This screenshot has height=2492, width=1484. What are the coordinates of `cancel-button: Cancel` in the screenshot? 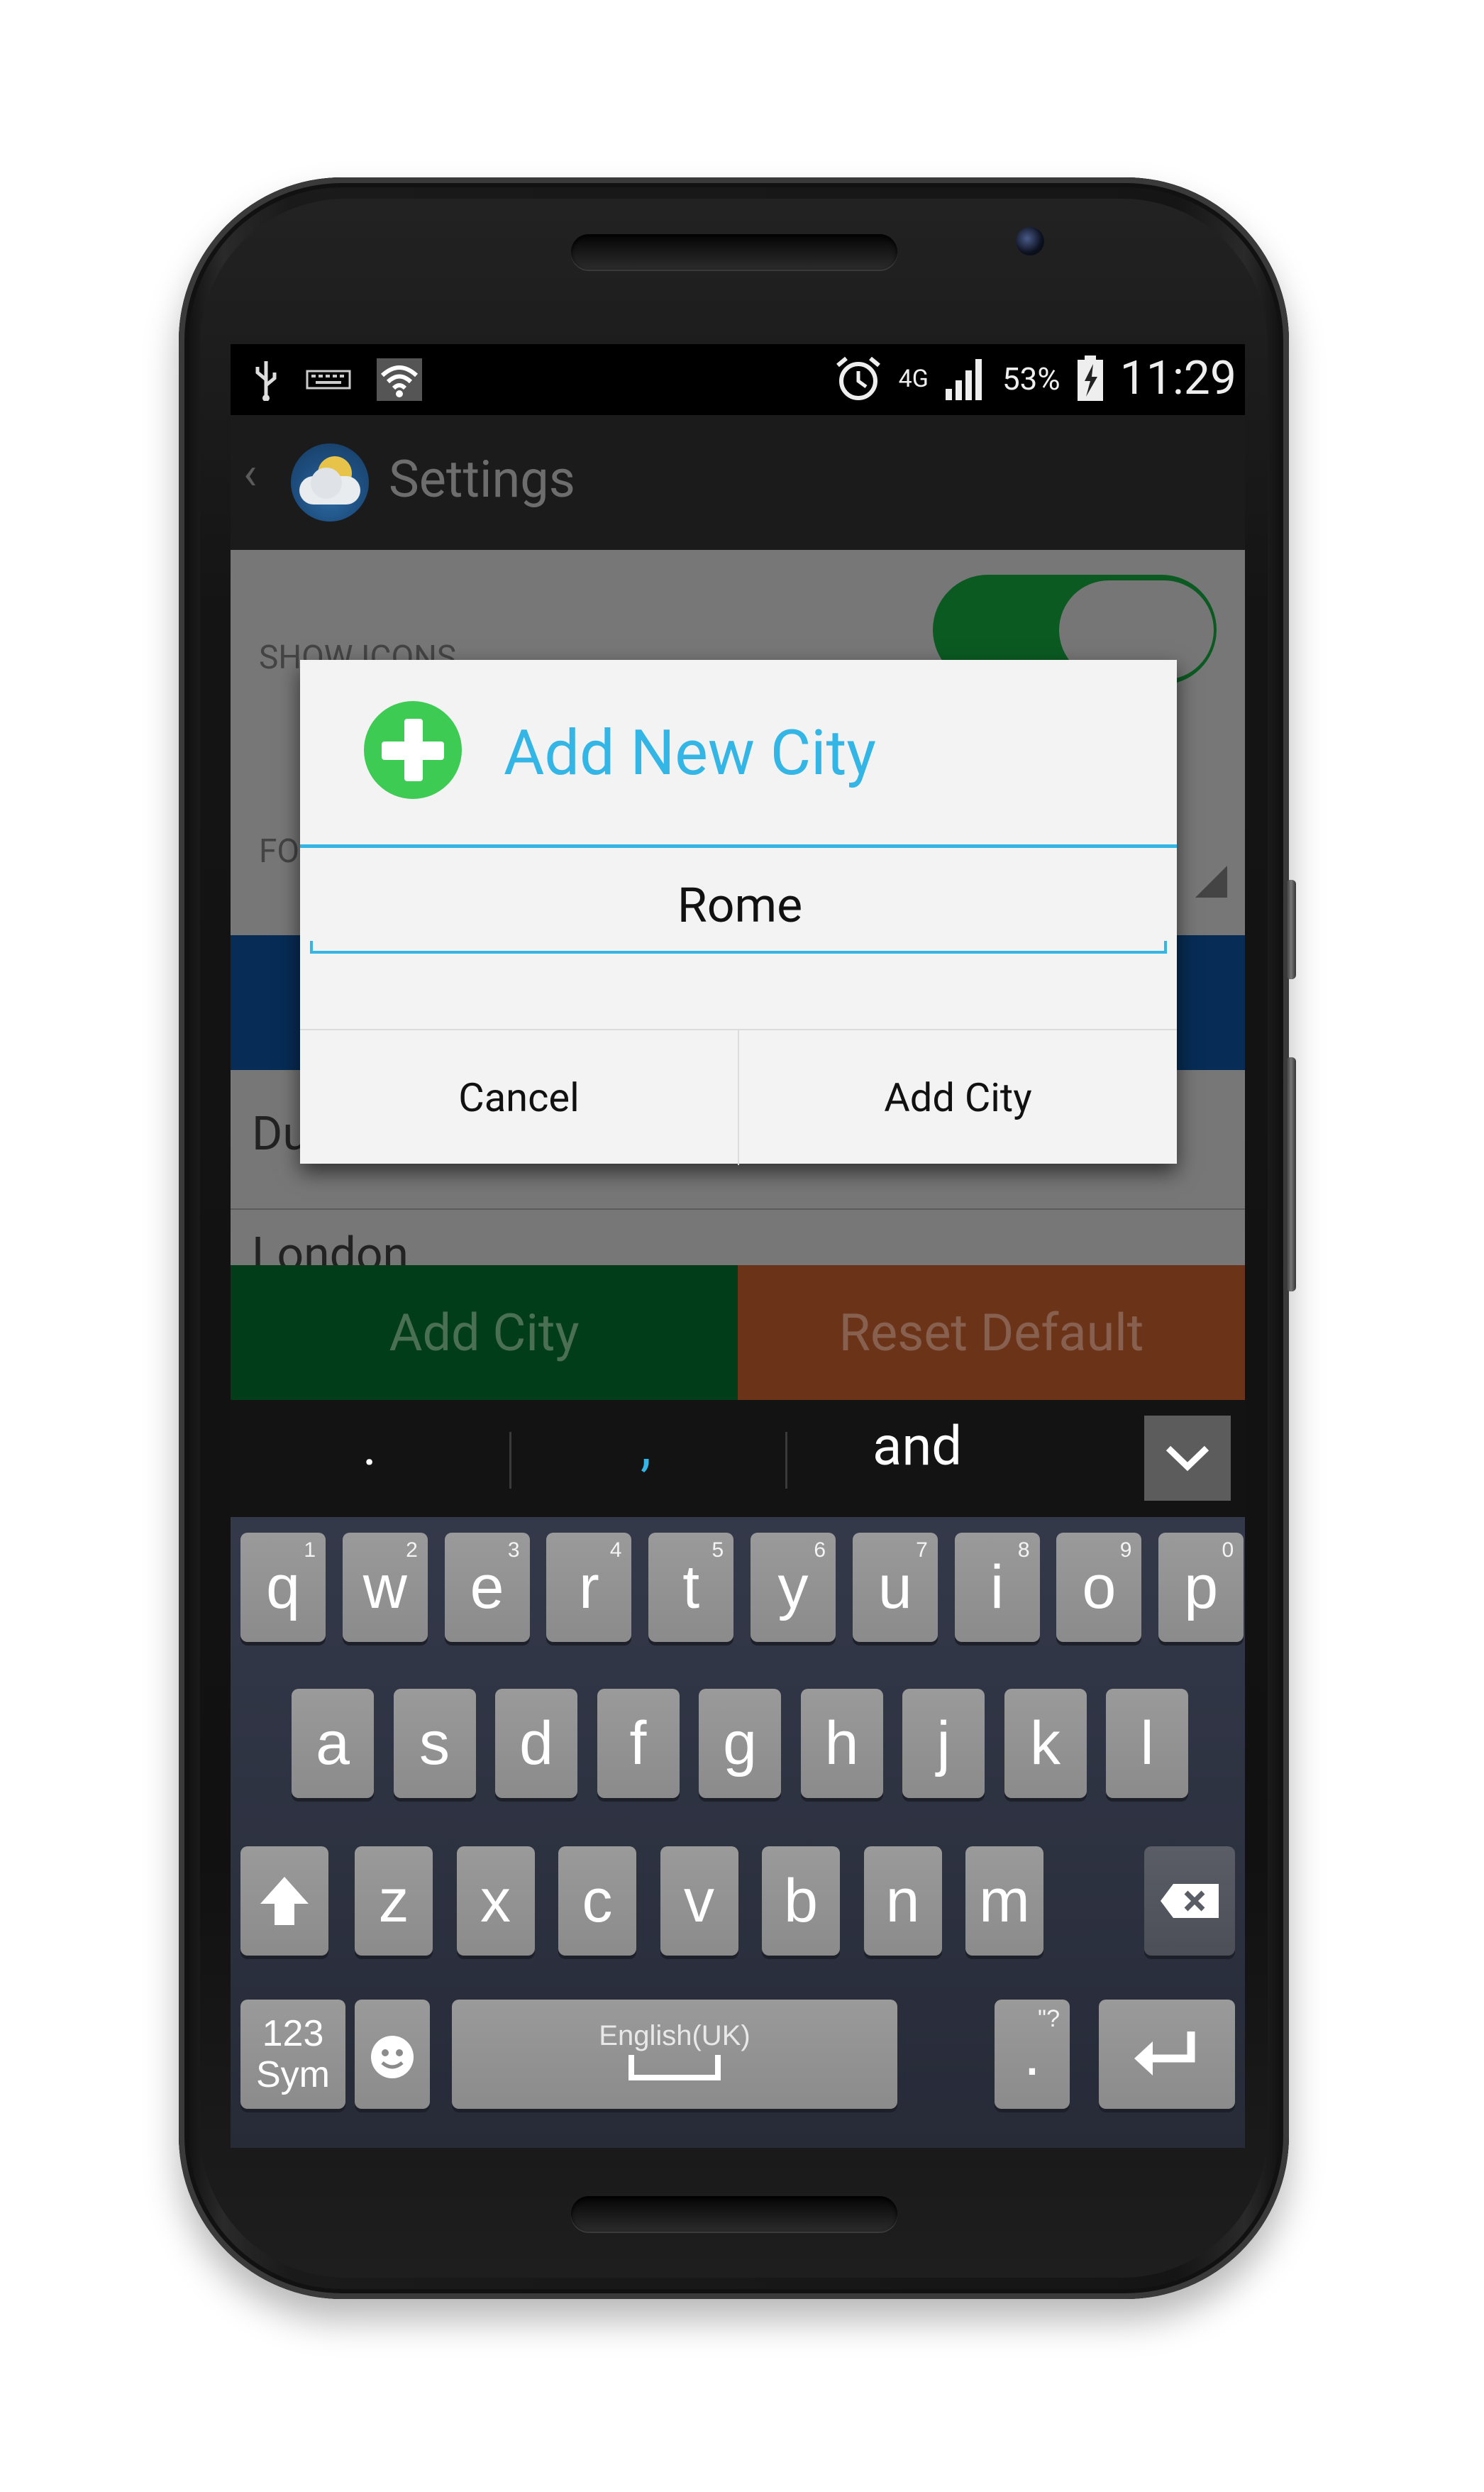 It's located at (519, 1097).